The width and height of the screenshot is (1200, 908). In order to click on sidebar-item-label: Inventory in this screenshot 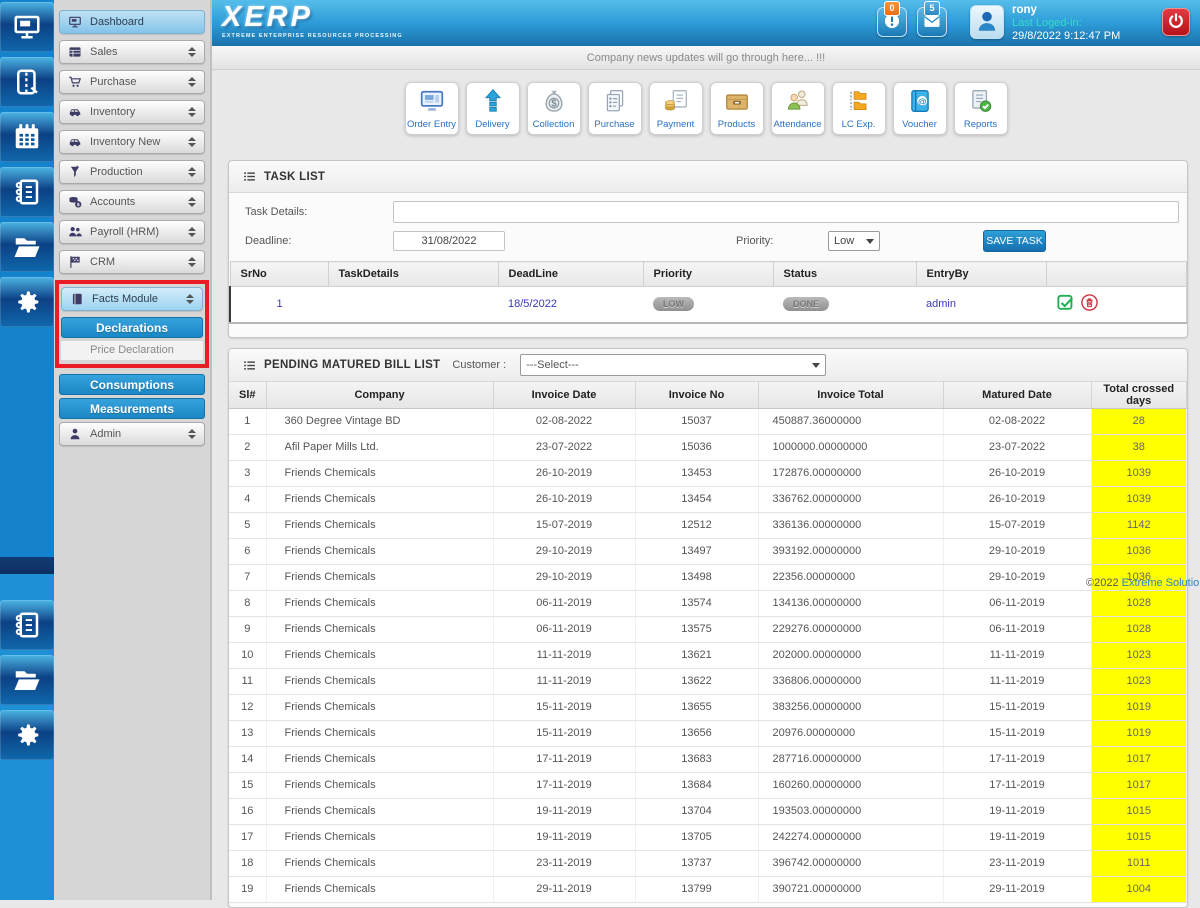, I will do `click(113, 112)`.